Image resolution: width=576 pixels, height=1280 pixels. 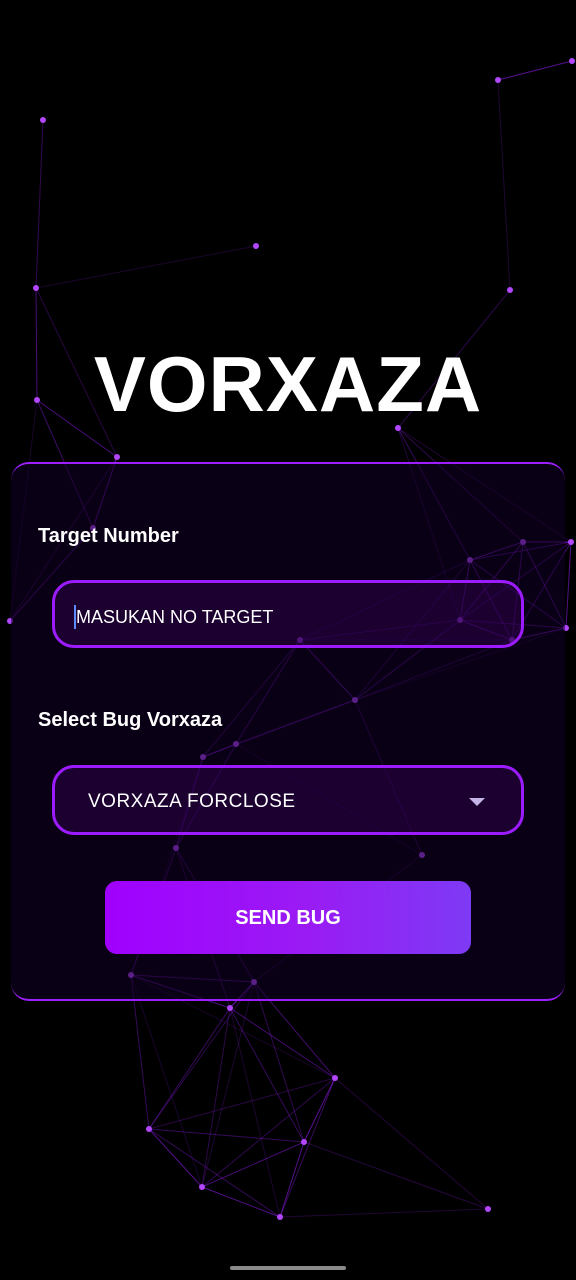 What do you see at coordinates (288, 614) in the screenshot?
I see `target-number-input: MASUKAN NO TARGET` at bounding box center [288, 614].